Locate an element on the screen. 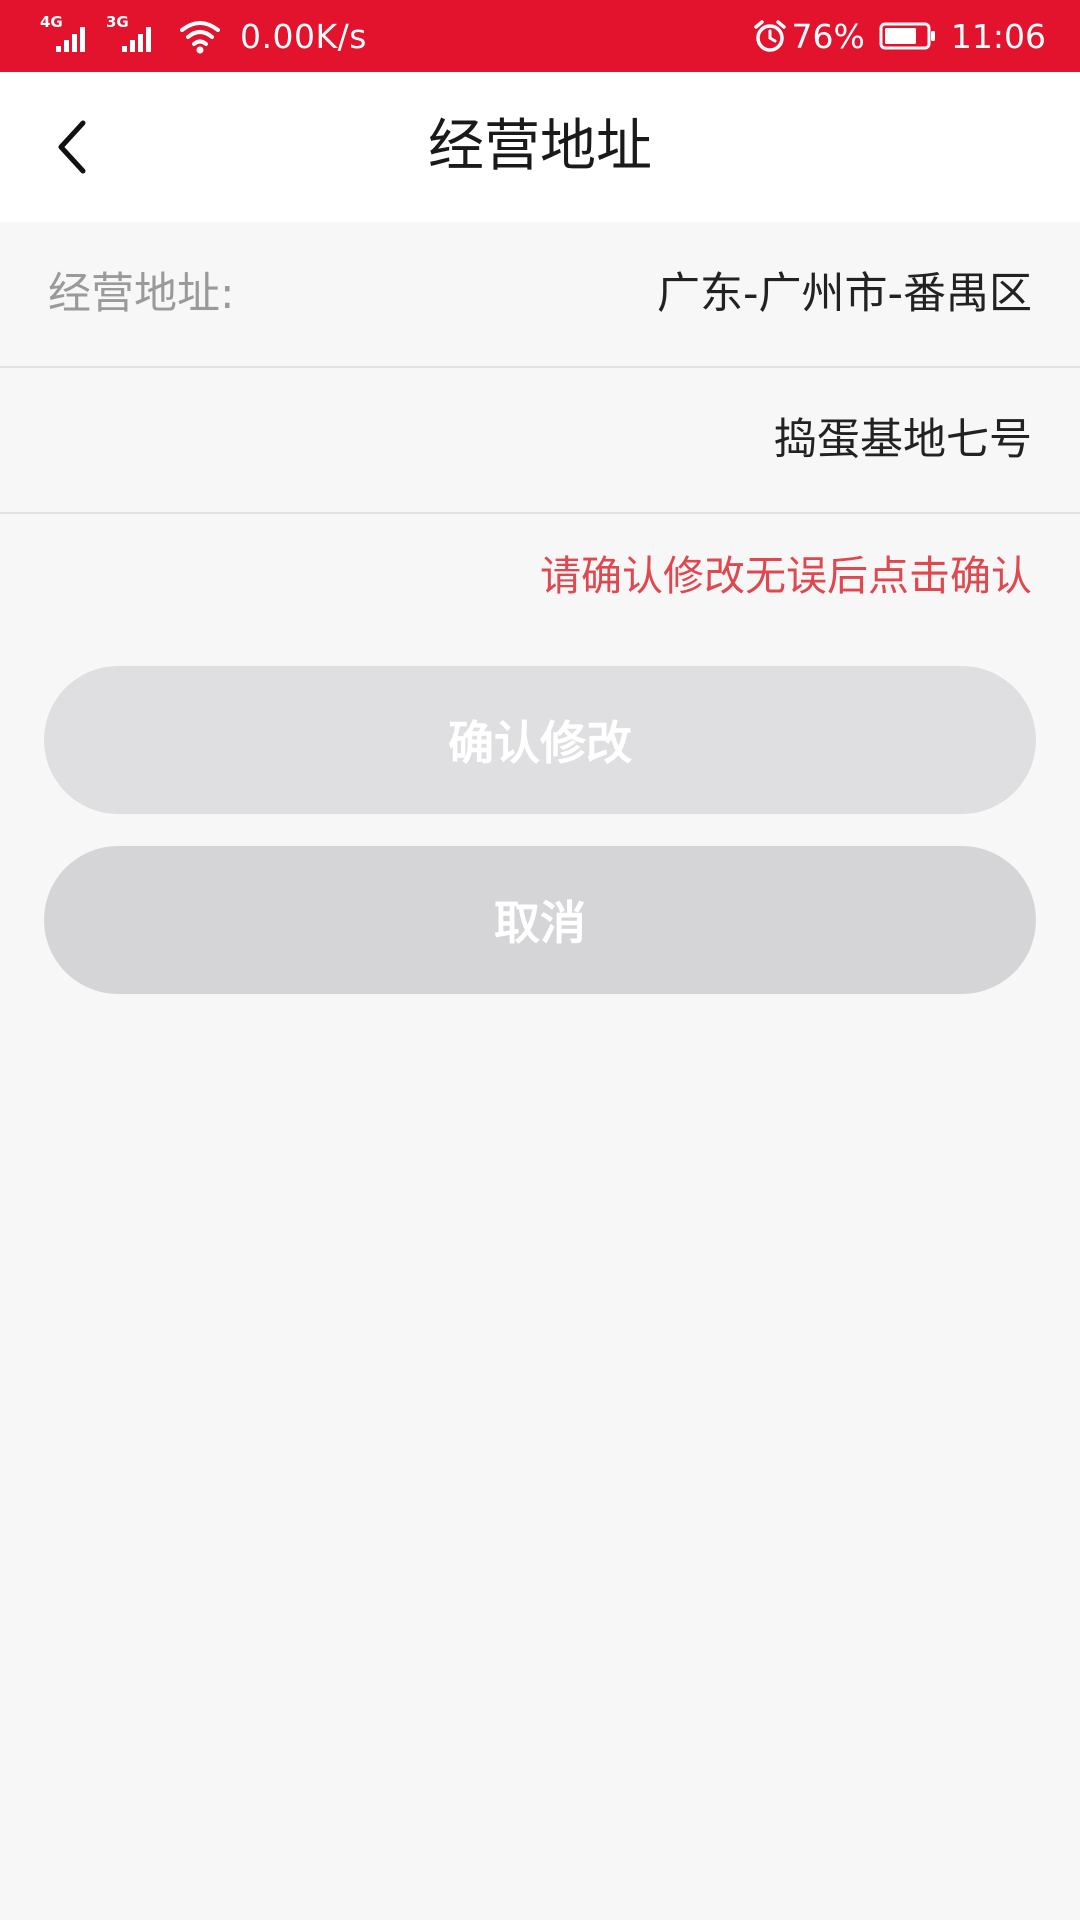 The image size is (1080, 1920). address-label: 经营地址: is located at coordinates (141, 294).